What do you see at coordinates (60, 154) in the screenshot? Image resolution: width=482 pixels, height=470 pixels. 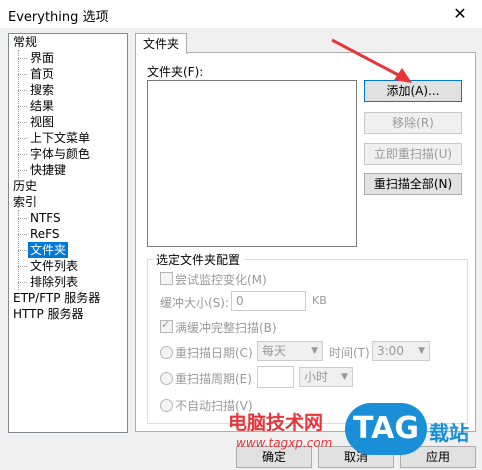 I see `tree-item-fonts-colors: 字体与颜色` at bounding box center [60, 154].